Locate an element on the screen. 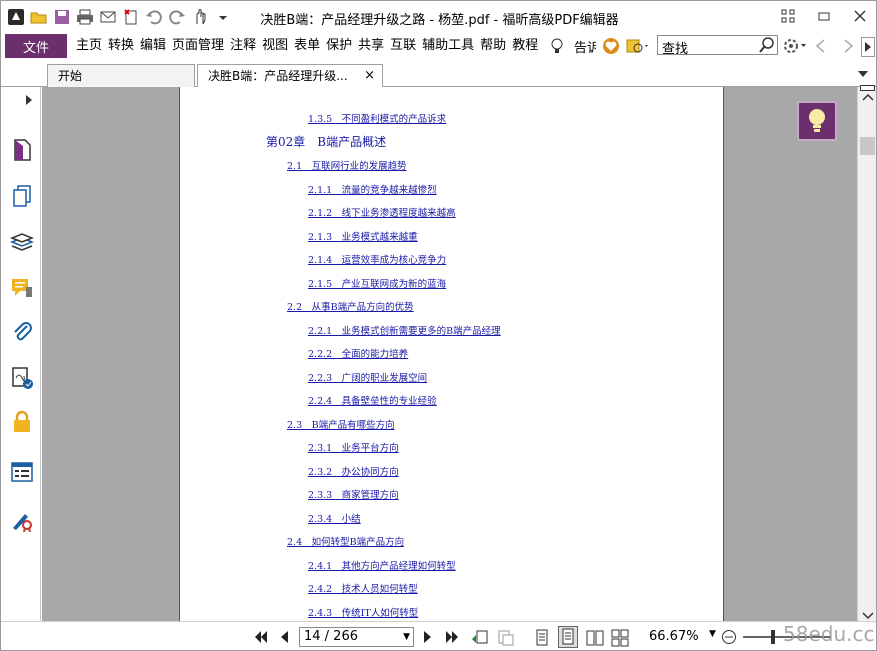  toc-section-link: 2.2.1 业务模式创新需要更多的B端产品经理 is located at coordinates (404, 330).